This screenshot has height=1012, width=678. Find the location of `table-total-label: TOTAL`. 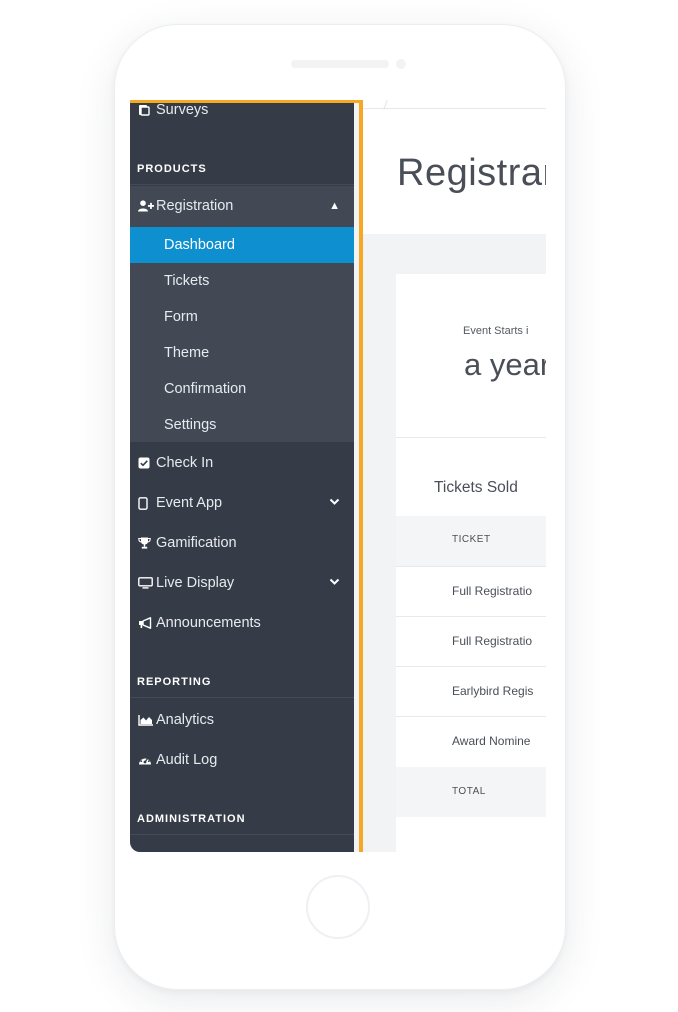

table-total-label: TOTAL is located at coordinates (469, 791).